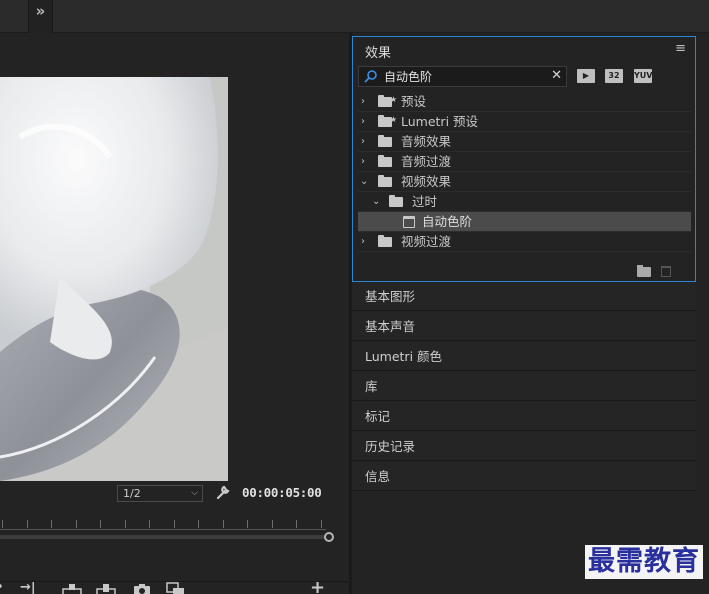 The width and height of the screenshot is (709, 594). What do you see at coordinates (524, 101) in the screenshot?
I see `tree-item-presets: › 预设` at bounding box center [524, 101].